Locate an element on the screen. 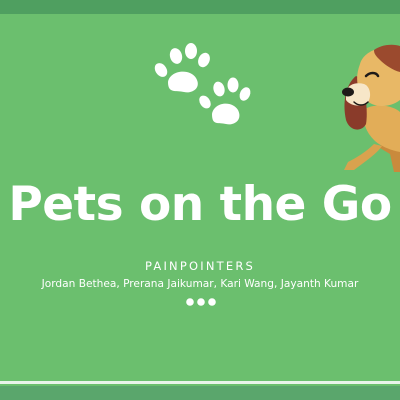 This screenshot has width=400, height=400. paw-prints-icon is located at coordinates (202, 84).